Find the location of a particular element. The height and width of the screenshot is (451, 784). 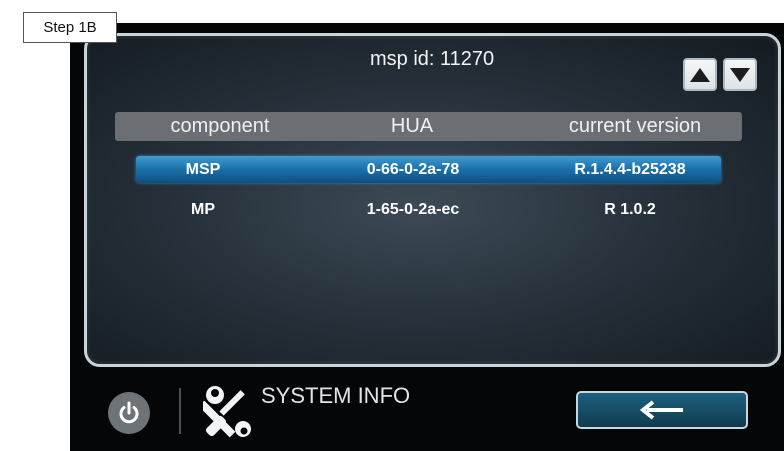

power-button is located at coordinates (129, 413).